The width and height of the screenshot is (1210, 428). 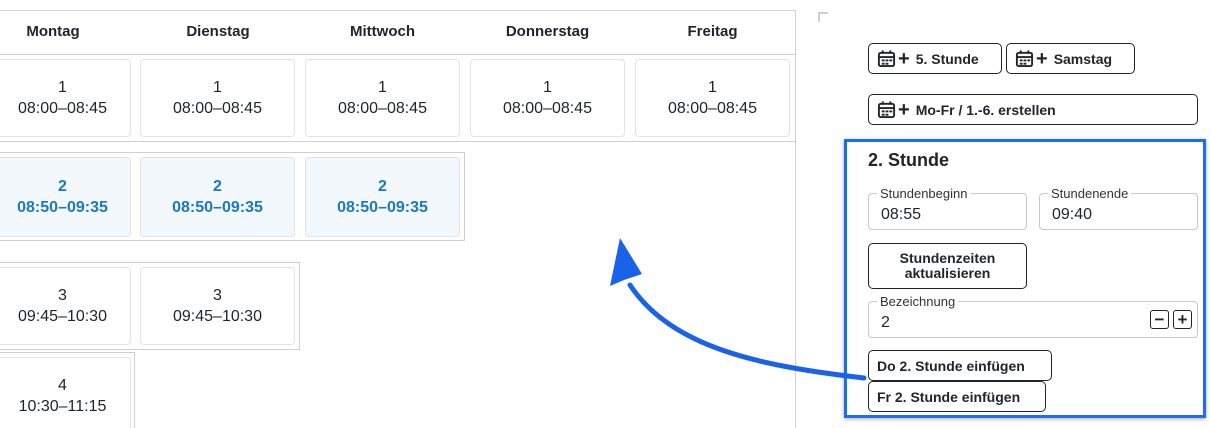 I want to click on lesson-number: 4, so click(x=62, y=385).